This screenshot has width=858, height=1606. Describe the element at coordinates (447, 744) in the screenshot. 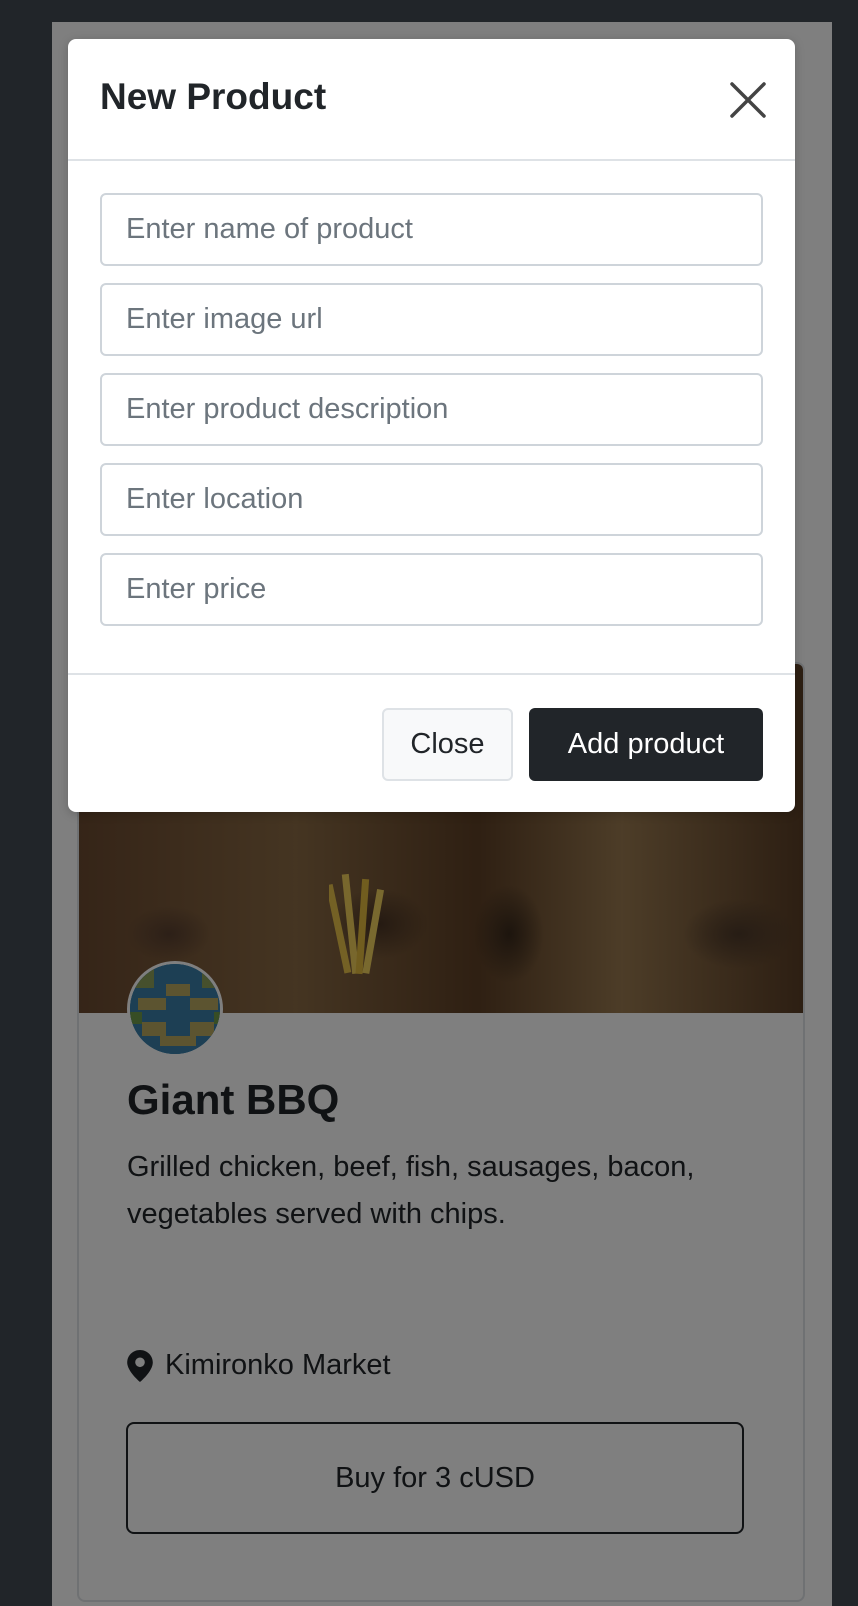

I see `close-button: Close` at that location.